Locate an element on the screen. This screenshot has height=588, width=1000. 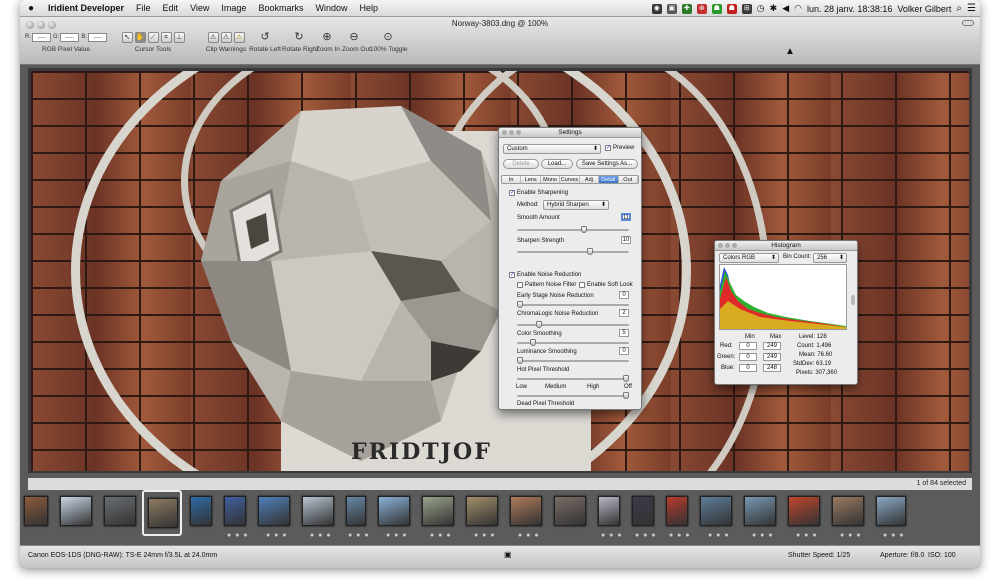
menu-user: Volker Gilbert is located at coordinates (924, 9).